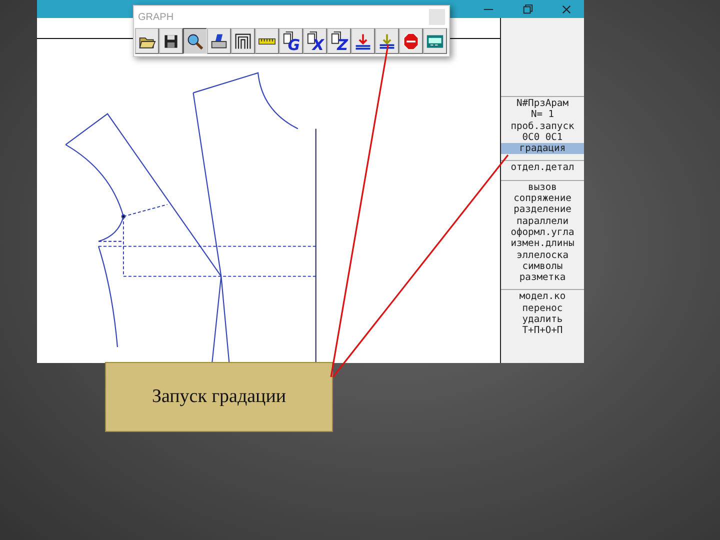  Describe the element at coordinates (156, 17) in the screenshot. I see `toolbar-title: GRAPH` at that location.